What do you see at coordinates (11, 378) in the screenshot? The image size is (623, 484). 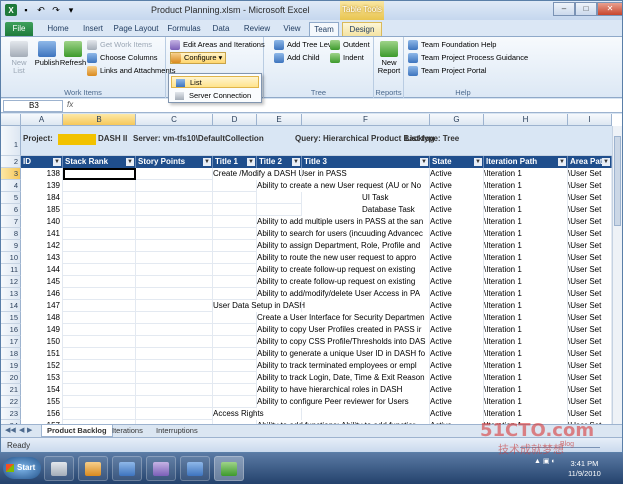 I see `row-header-20: 20` at bounding box center [11, 378].